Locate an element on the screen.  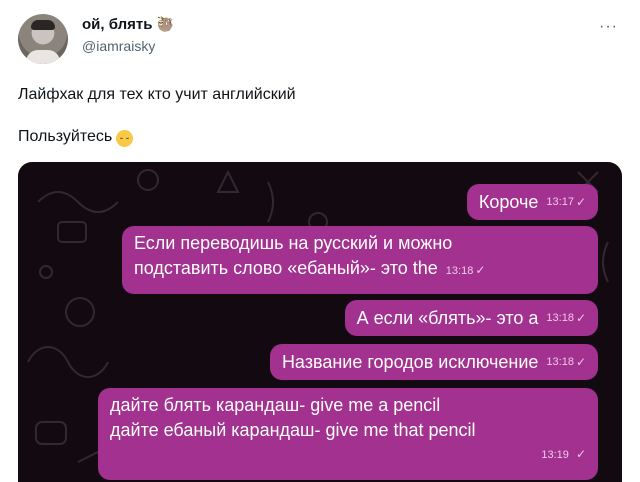
chat-message: А если «блять»- это a 13:18 ✓ is located at coordinates (471, 318).